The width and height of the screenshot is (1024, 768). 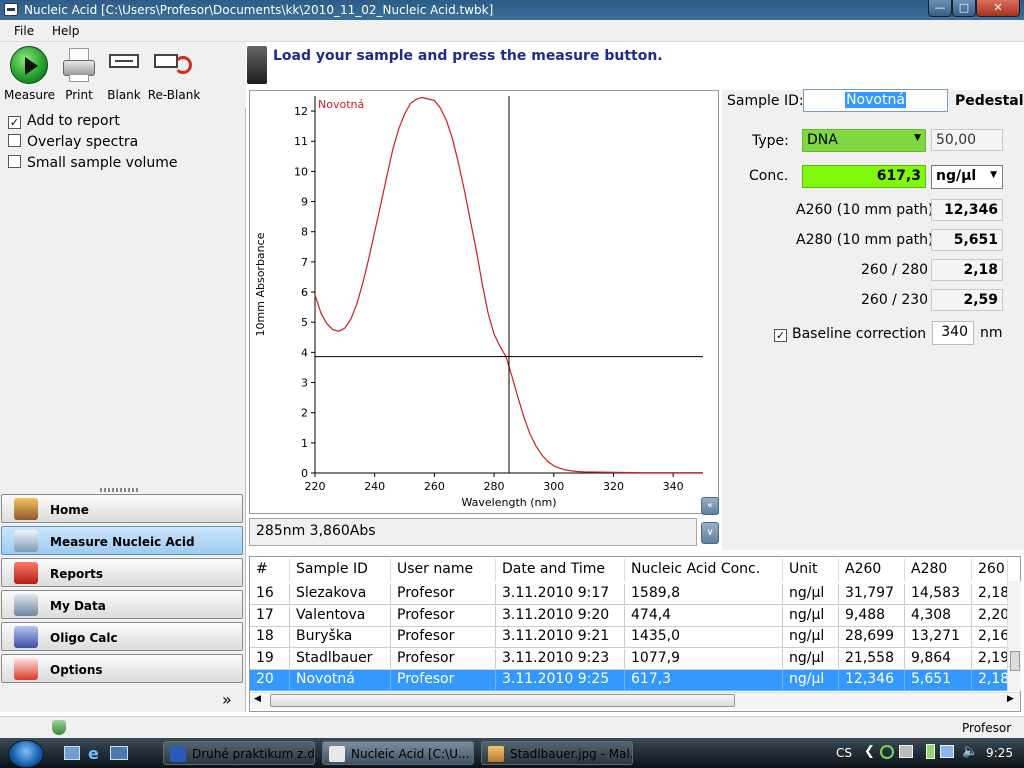 I want to click on horizontal-scroll-thumb, so click(x=502, y=700).